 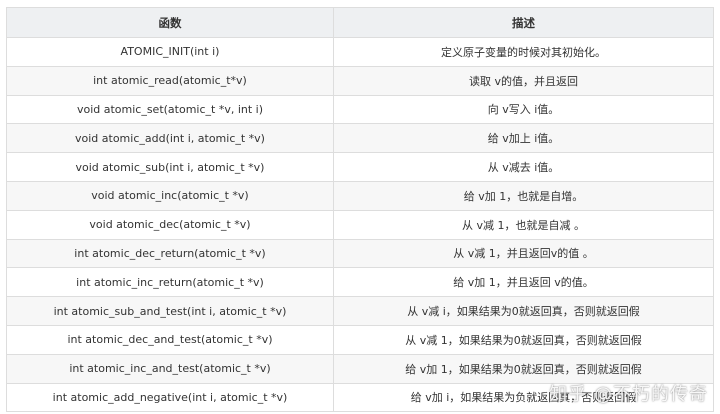 What do you see at coordinates (170, 52) in the screenshot?
I see `function-cell: ATOMIC_INIT(int i)` at bounding box center [170, 52].